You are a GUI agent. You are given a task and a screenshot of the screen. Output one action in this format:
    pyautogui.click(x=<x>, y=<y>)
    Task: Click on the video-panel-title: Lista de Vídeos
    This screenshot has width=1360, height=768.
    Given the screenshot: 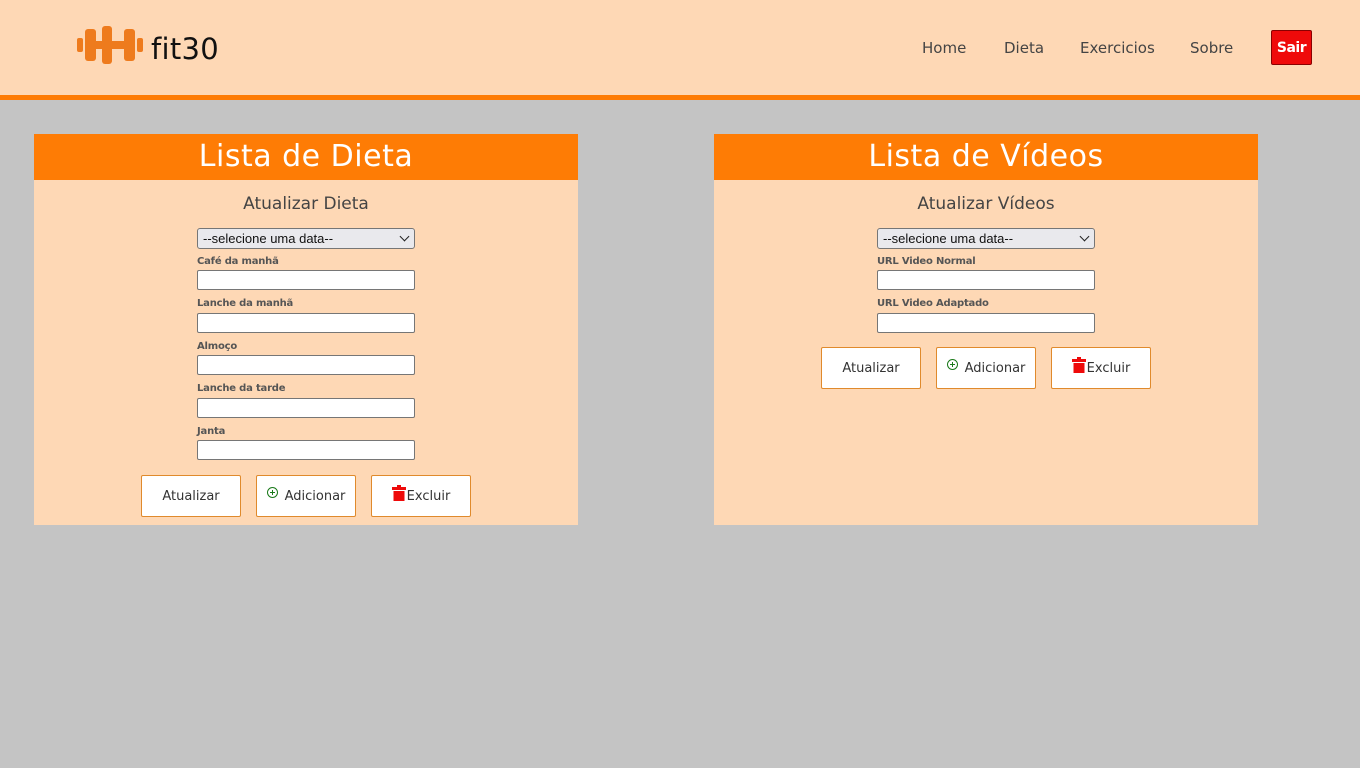 What is the action you would take?
    pyautogui.click(x=986, y=157)
    